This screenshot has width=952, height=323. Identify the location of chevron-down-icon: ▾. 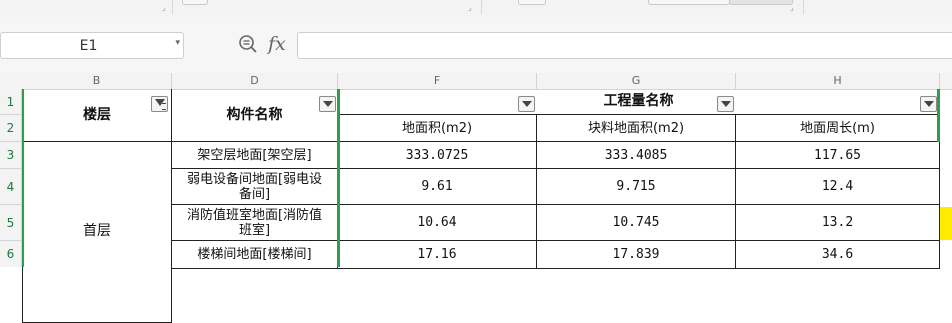
(177, 43).